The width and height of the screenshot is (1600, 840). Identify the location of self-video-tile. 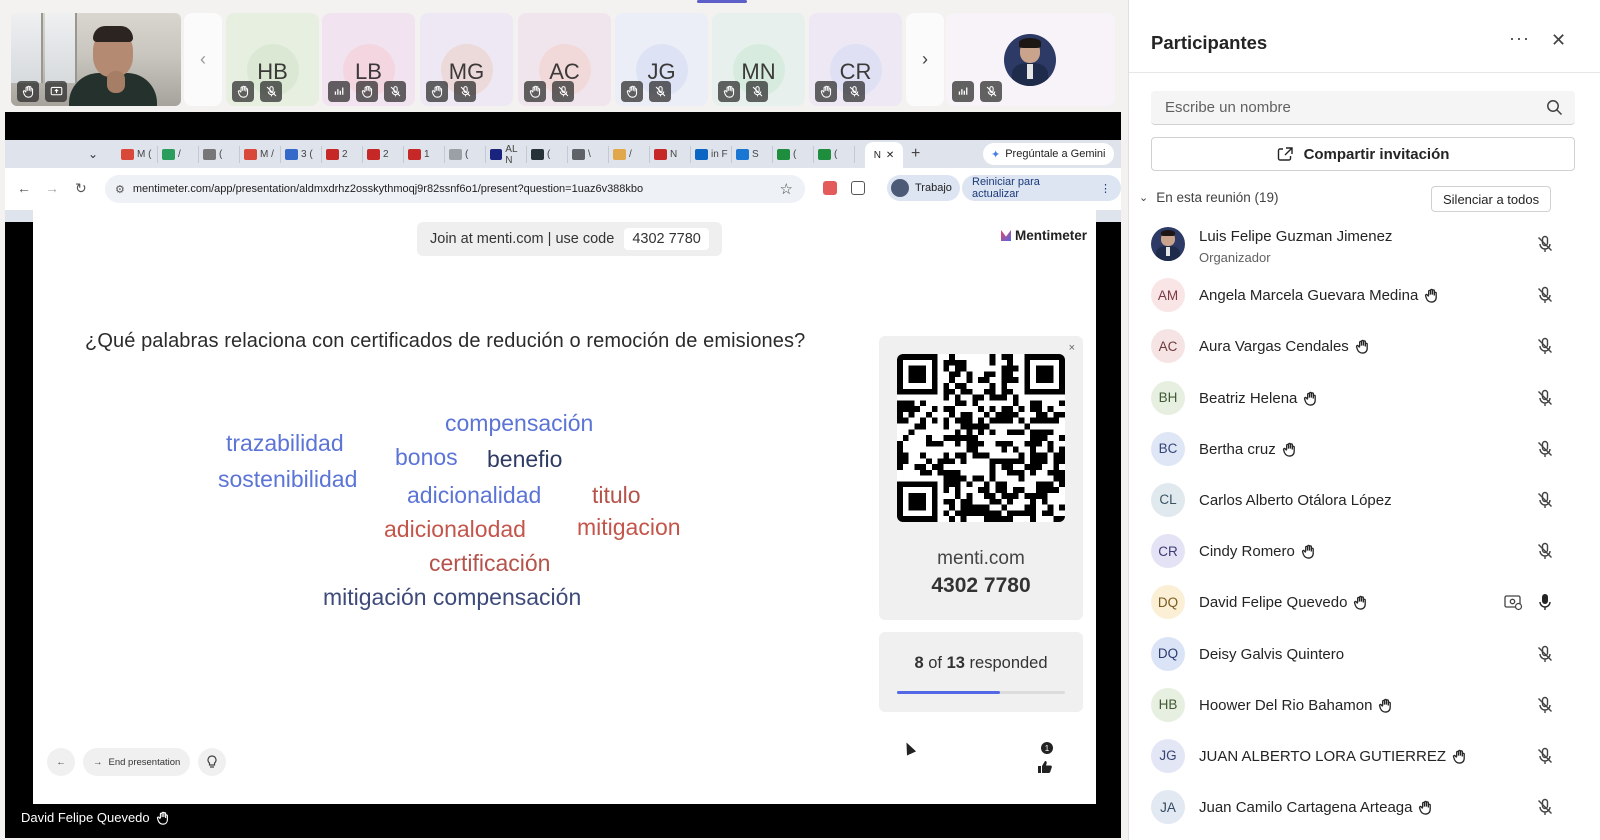
(96, 59).